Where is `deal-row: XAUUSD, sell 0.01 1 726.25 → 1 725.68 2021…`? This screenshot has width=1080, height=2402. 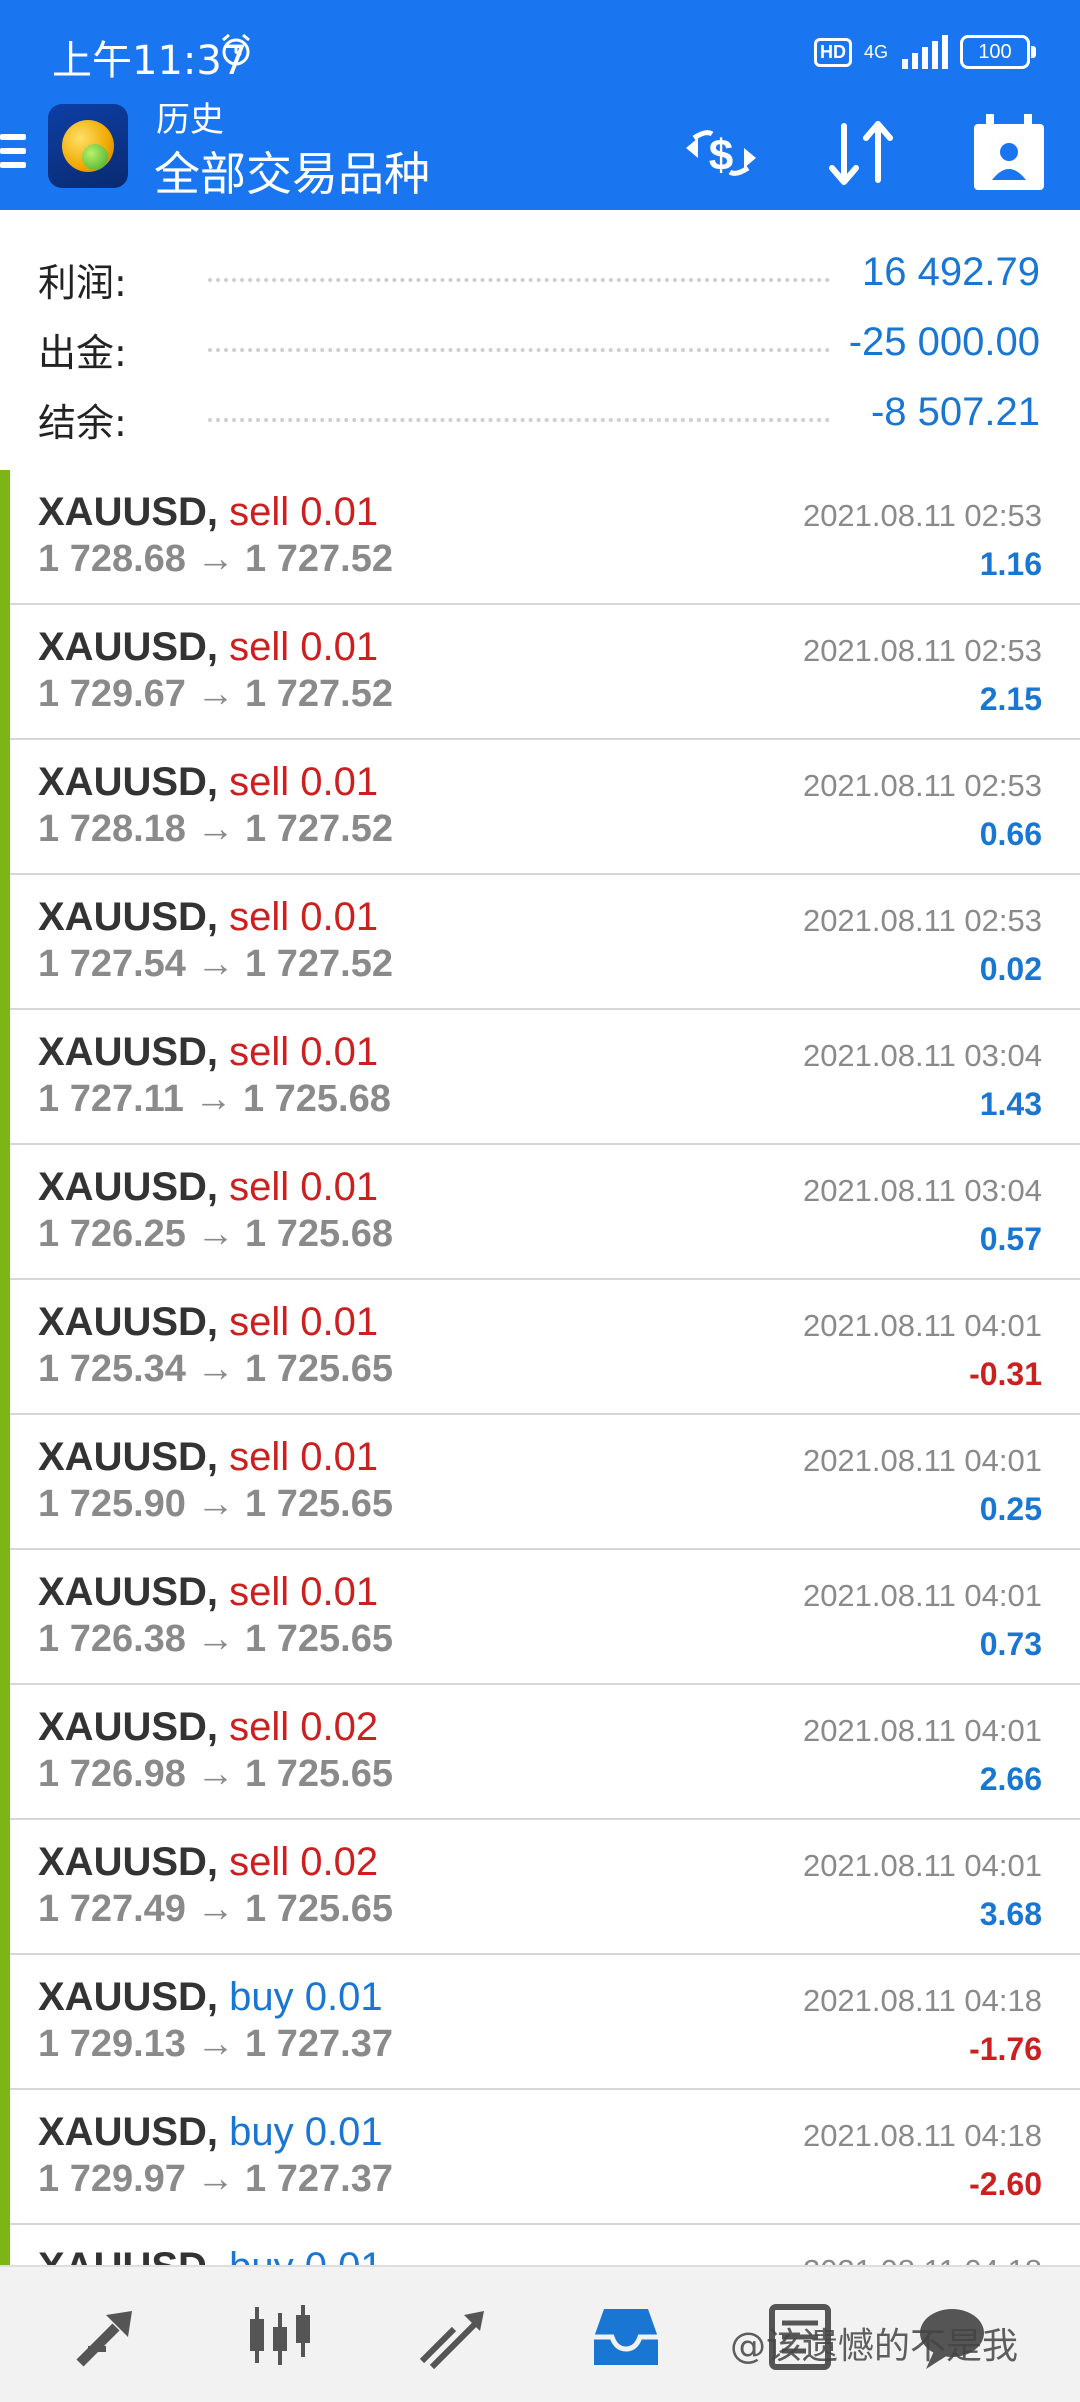 deal-row: XAUUSD, sell 0.01 1 726.25 → 1 725.68 2021… is located at coordinates (540, 1212).